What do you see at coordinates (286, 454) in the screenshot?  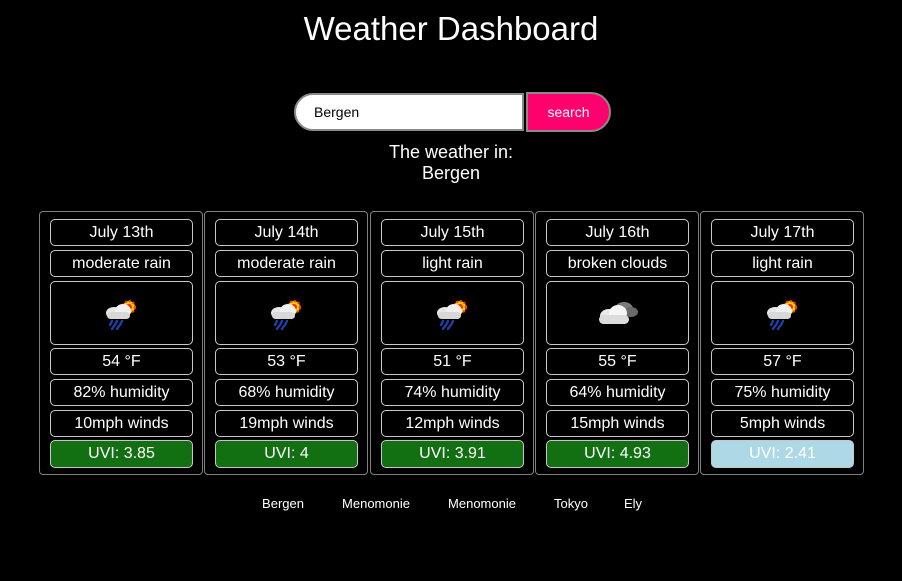 I see `uvi-badge: UVI: 4` at bounding box center [286, 454].